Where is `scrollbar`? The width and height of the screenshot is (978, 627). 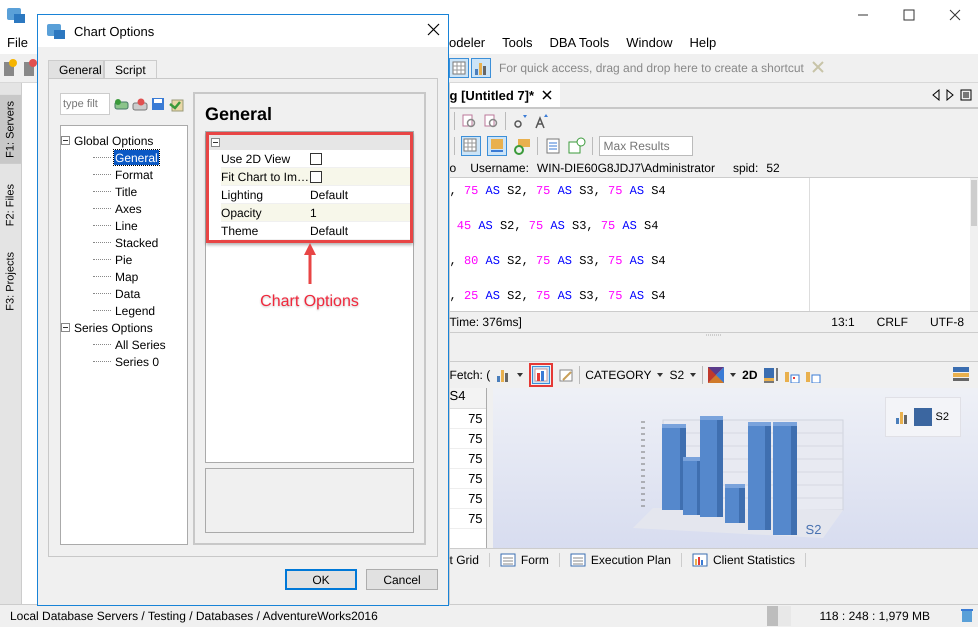 scrollbar is located at coordinates (974, 244).